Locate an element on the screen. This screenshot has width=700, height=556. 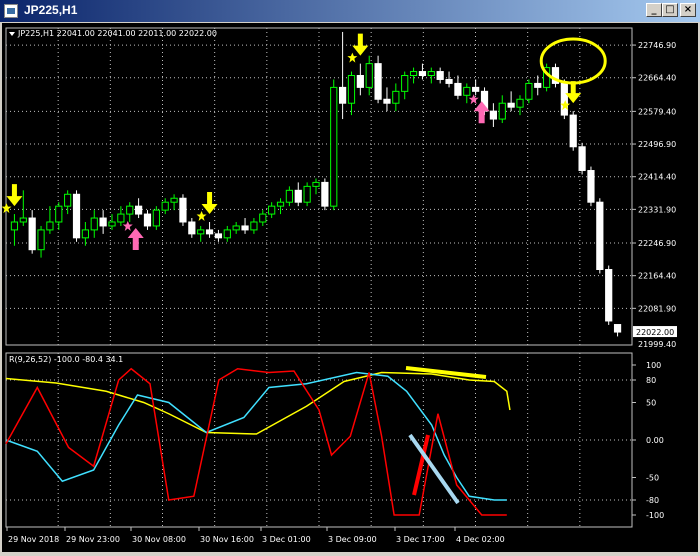
oscillator-info: R(9,26,52) -100.0 -80.4 34.1 is located at coordinates (66, 359).